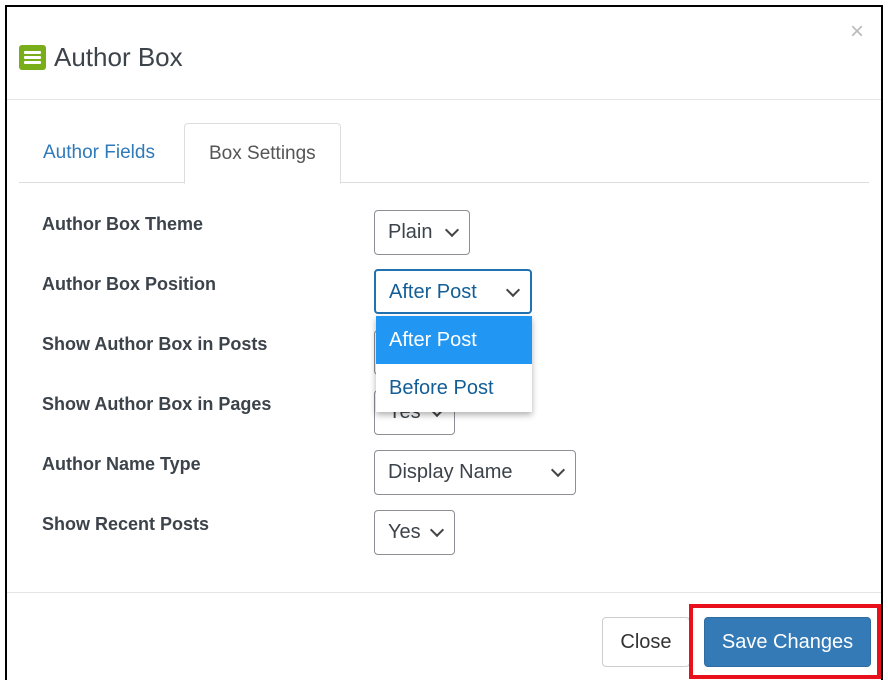 The width and height of the screenshot is (888, 684). I want to click on tab-author-fields: Author Fields, so click(99, 153).